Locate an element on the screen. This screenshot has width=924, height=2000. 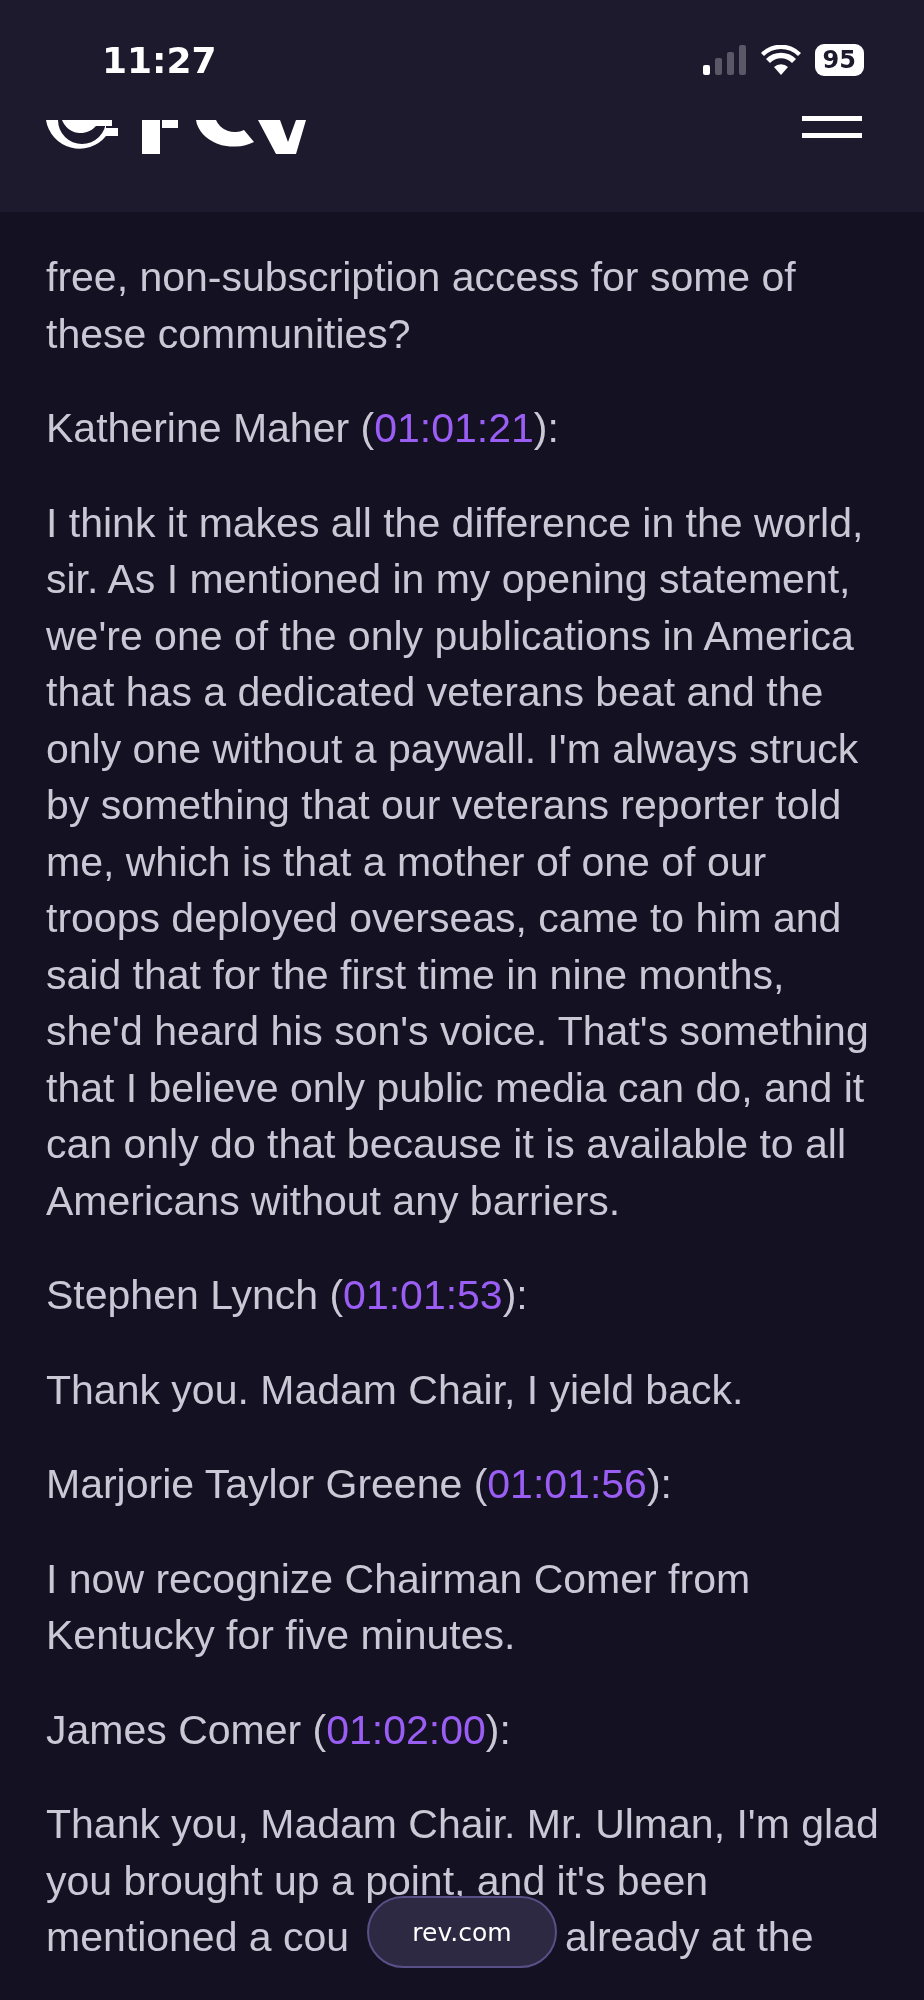
timestamp-link: 01:01:53 is located at coordinates (423, 1295).